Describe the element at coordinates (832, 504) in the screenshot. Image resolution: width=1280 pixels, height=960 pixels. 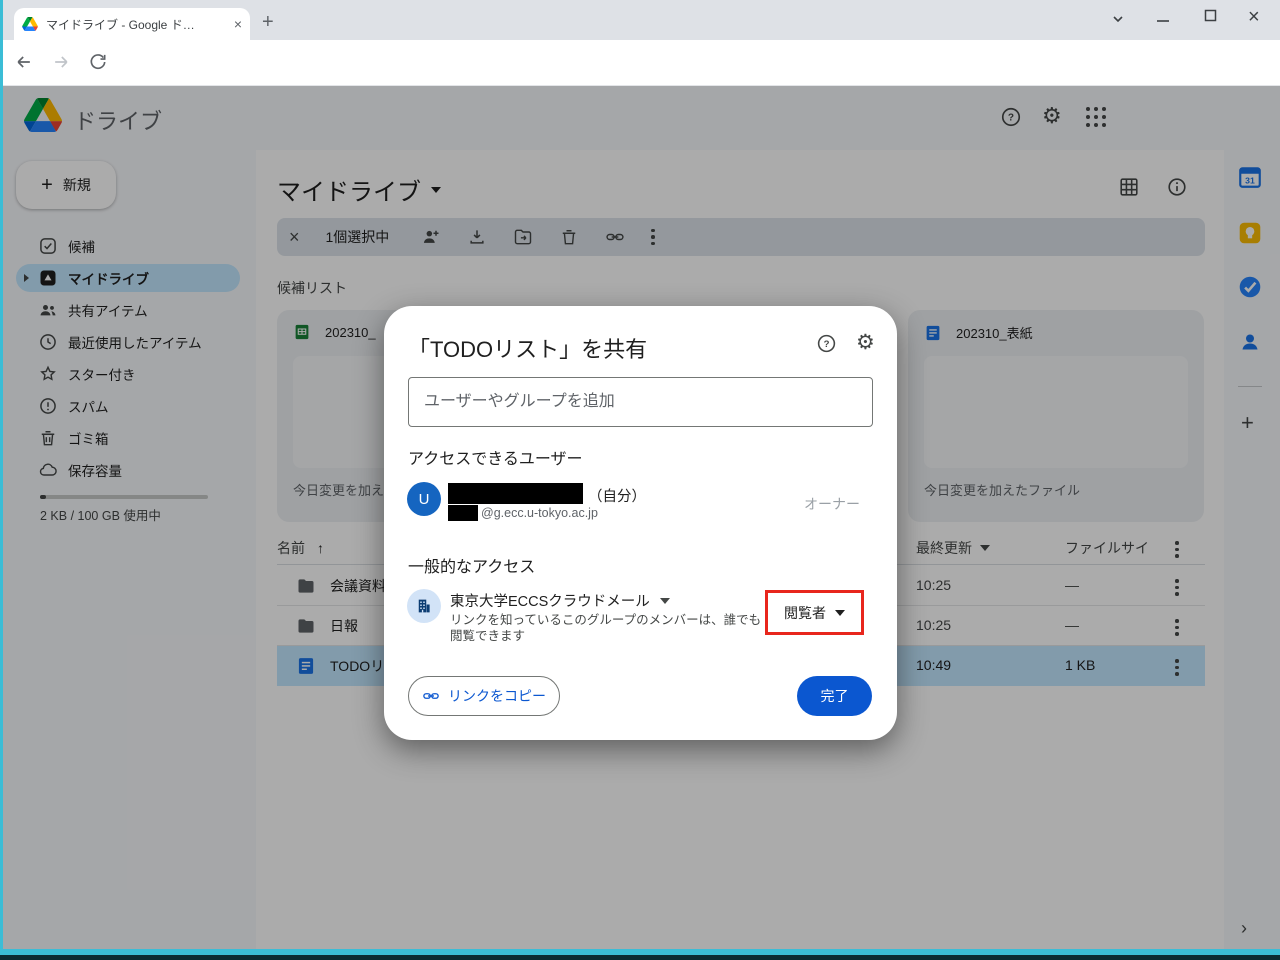
I see `owner-role-label: オーナー` at that location.